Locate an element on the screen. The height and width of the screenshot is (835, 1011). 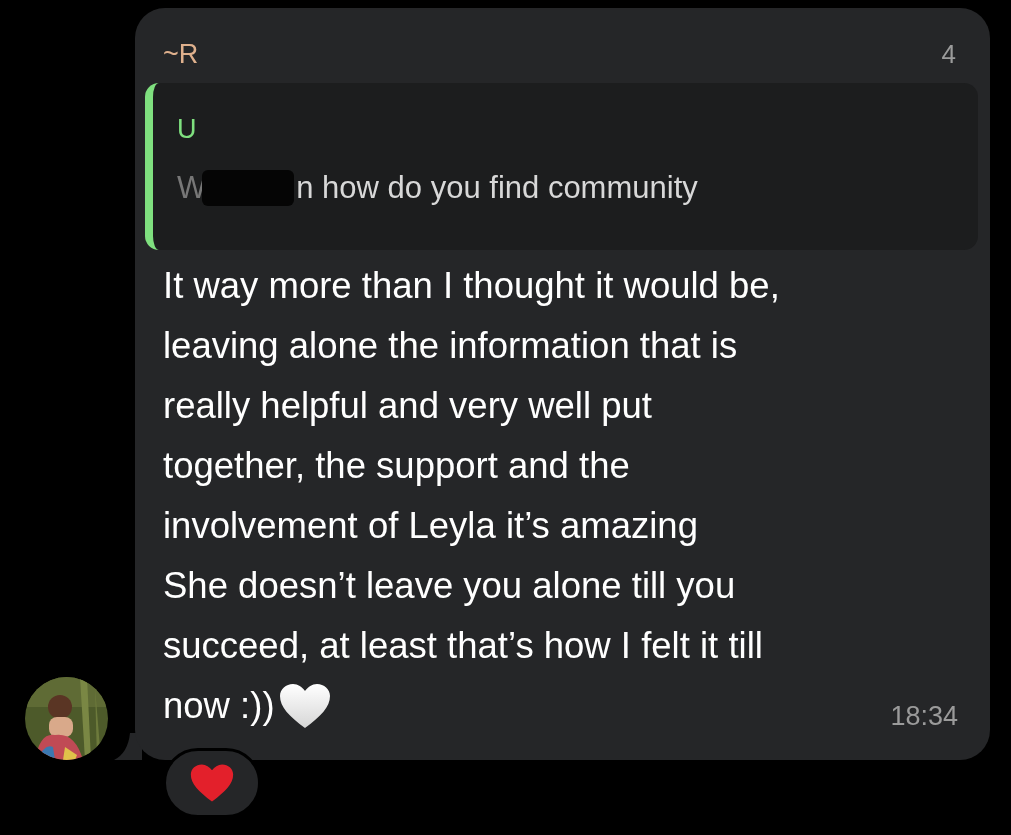
sender-number: 4 is located at coordinates (948, 54).